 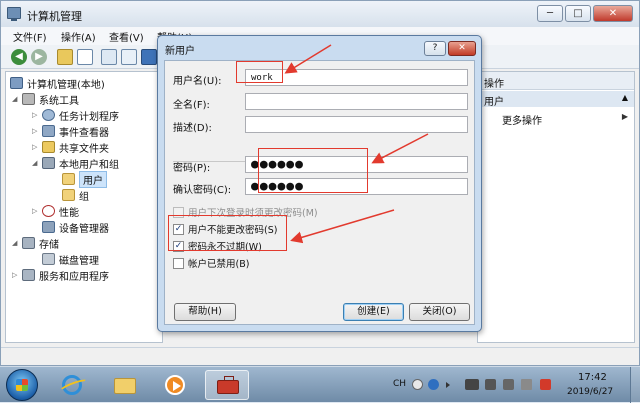 I want to click on more-actions-link: 更多操作, so click(x=522, y=119).